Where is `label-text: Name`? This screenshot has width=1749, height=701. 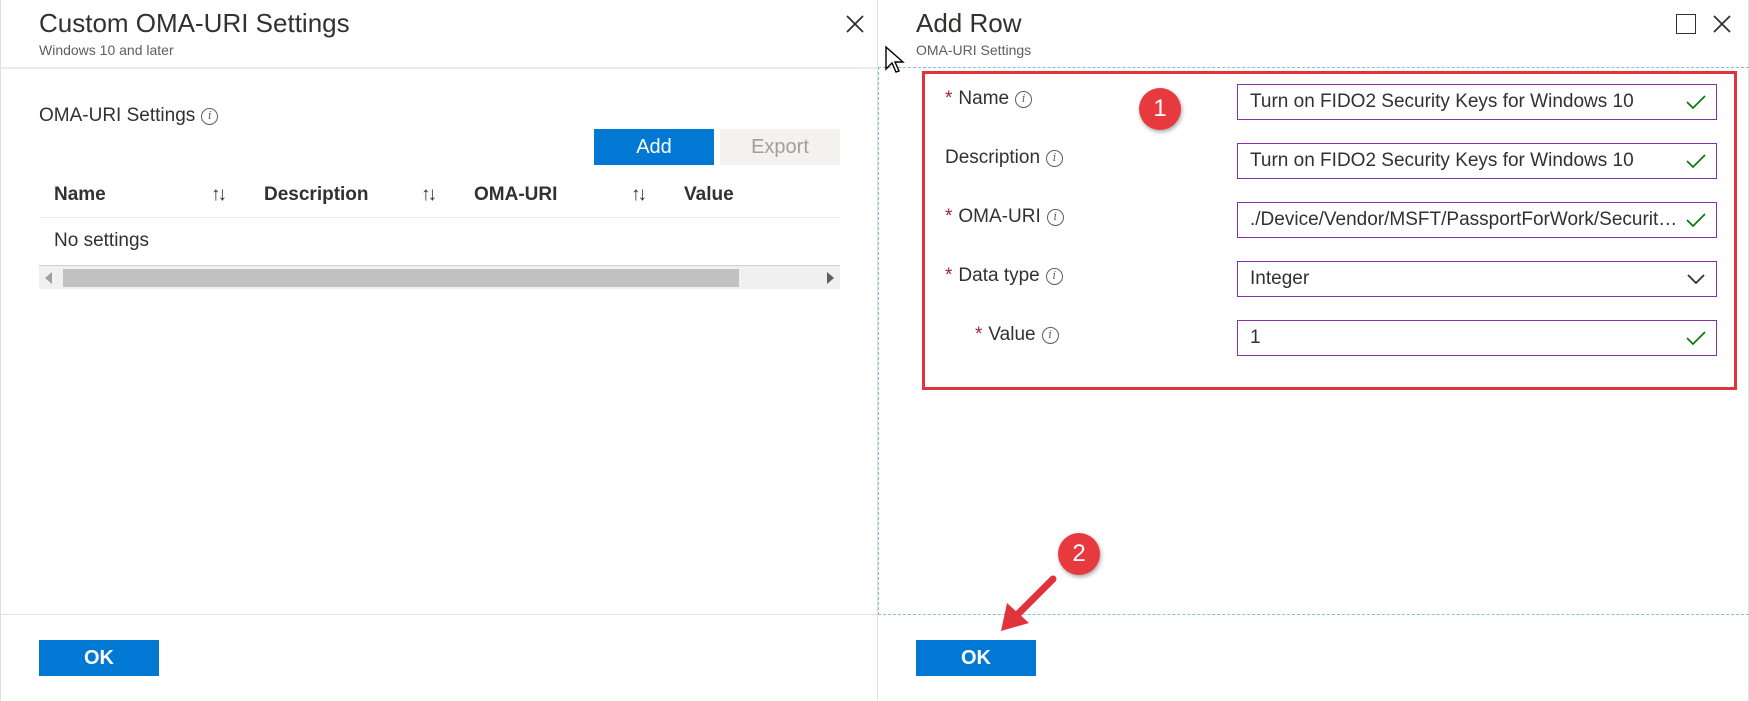
label-text: Name is located at coordinates (984, 98).